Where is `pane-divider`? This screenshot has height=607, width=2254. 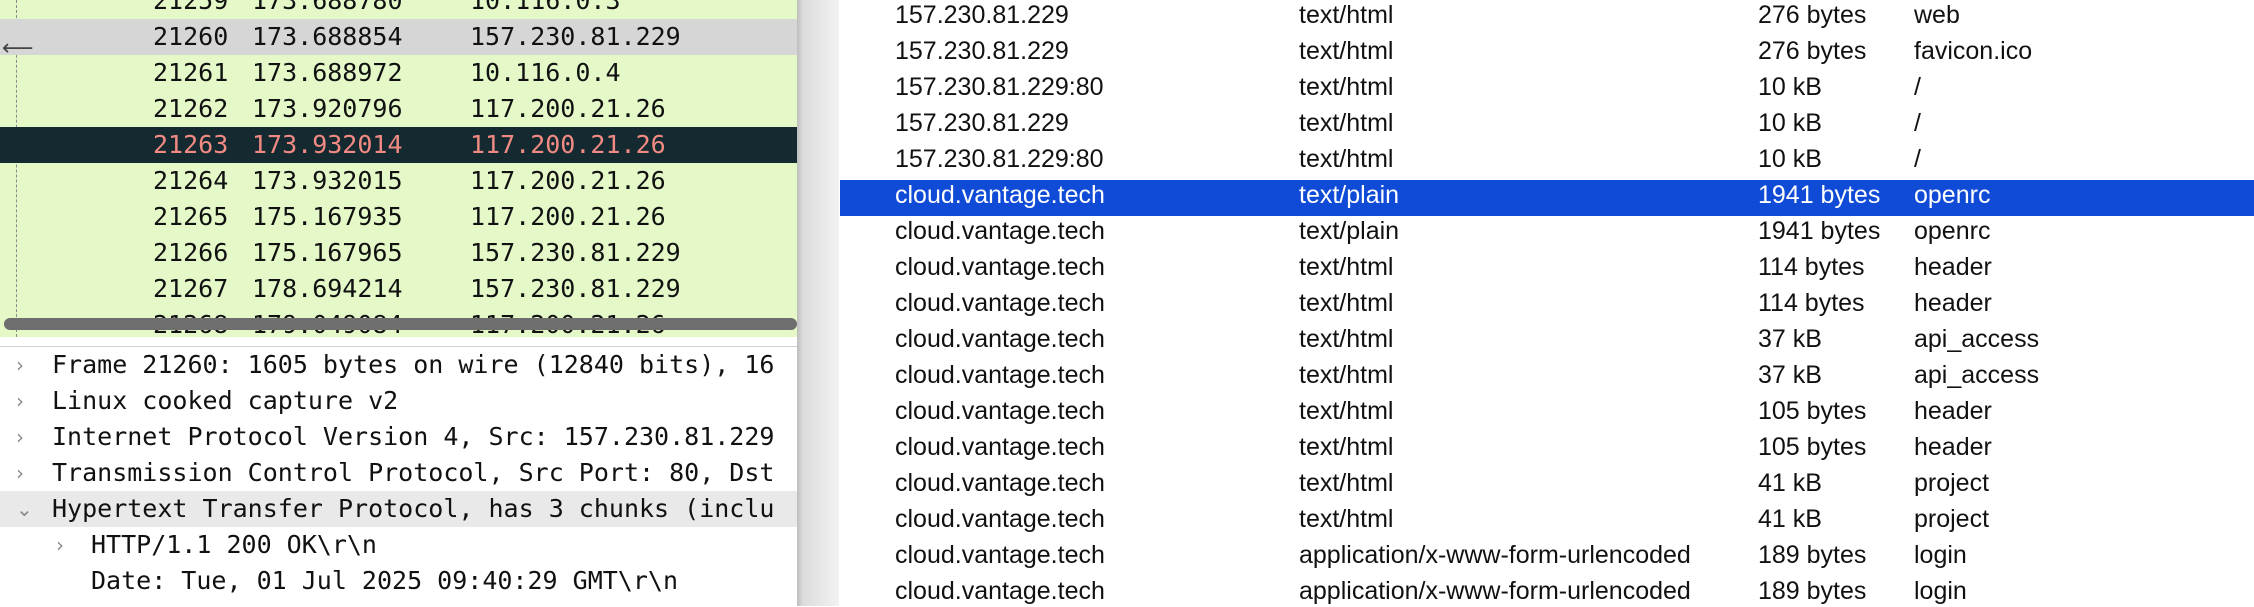 pane-divider is located at coordinates (818, 303).